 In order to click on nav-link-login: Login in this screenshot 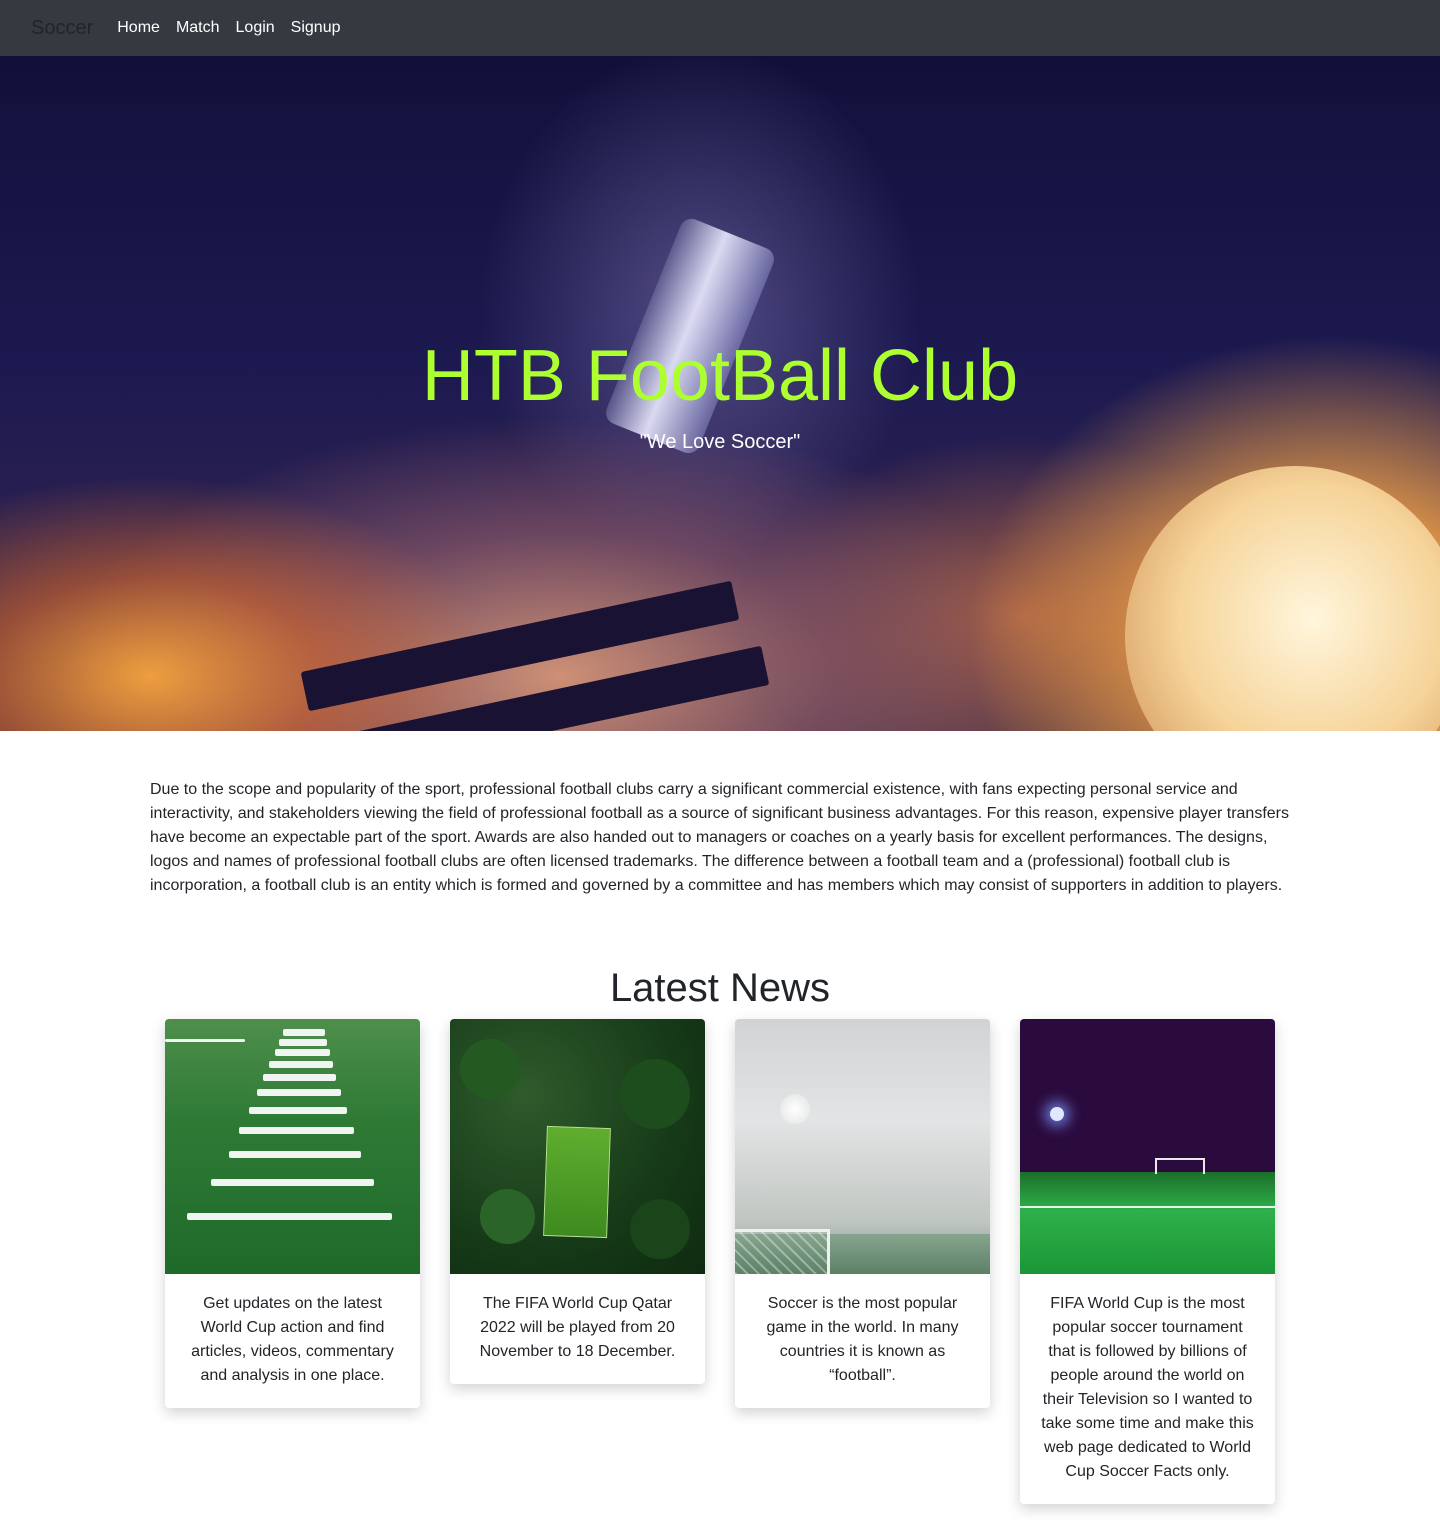, I will do `click(255, 28)`.